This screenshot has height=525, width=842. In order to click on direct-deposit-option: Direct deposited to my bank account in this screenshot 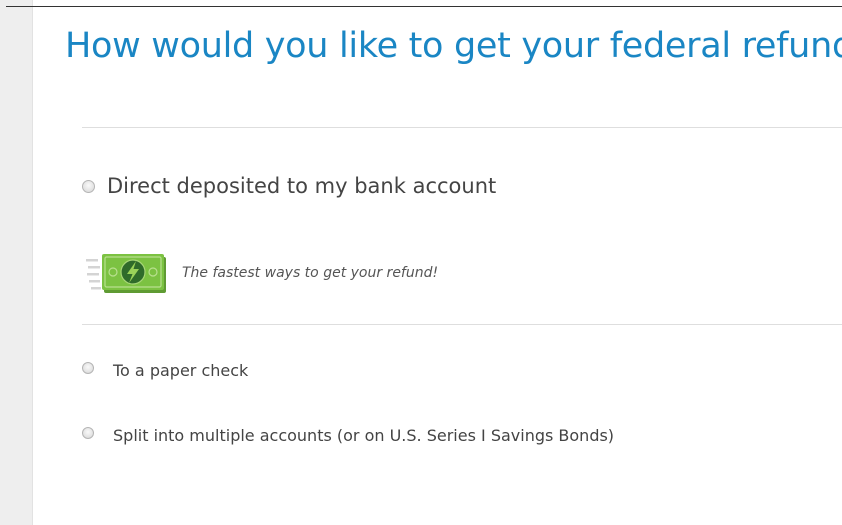, I will do `click(289, 186)`.